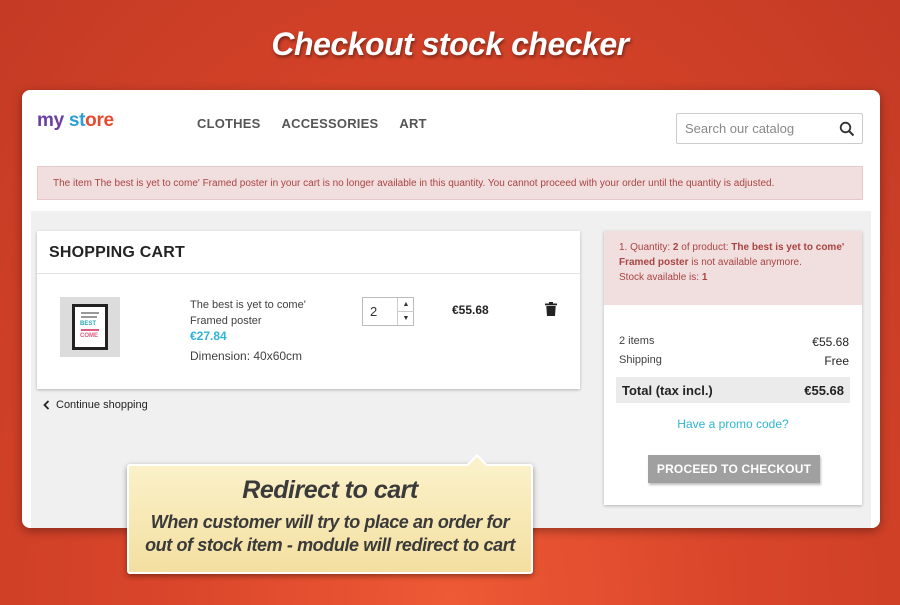 This screenshot has height=605, width=900. What do you see at coordinates (757, 128) in the screenshot?
I see `search-input` at bounding box center [757, 128].